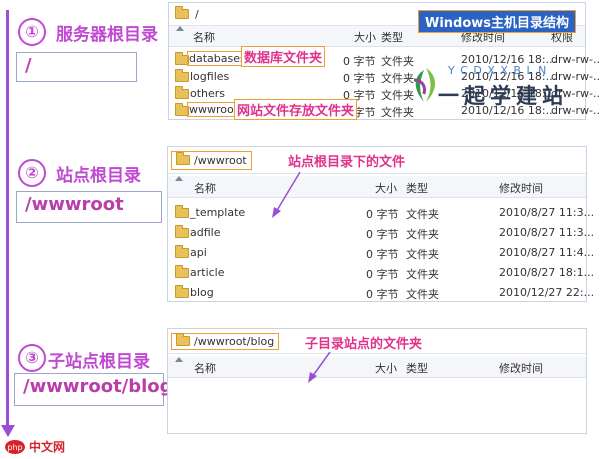 Image resolution: width=600 pixels, height=459 pixels. Describe the element at coordinates (47, 447) in the screenshot. I see `footer-logo-text: 中文网` at that location.